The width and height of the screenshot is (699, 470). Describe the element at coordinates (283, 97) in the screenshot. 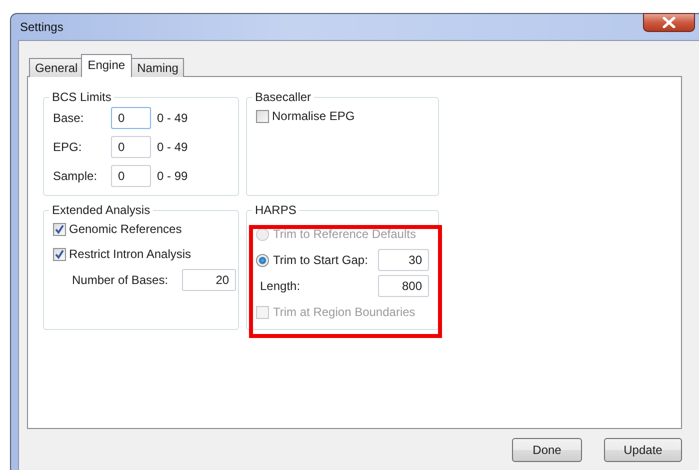

I see `group-title: Basecaller` at that location.